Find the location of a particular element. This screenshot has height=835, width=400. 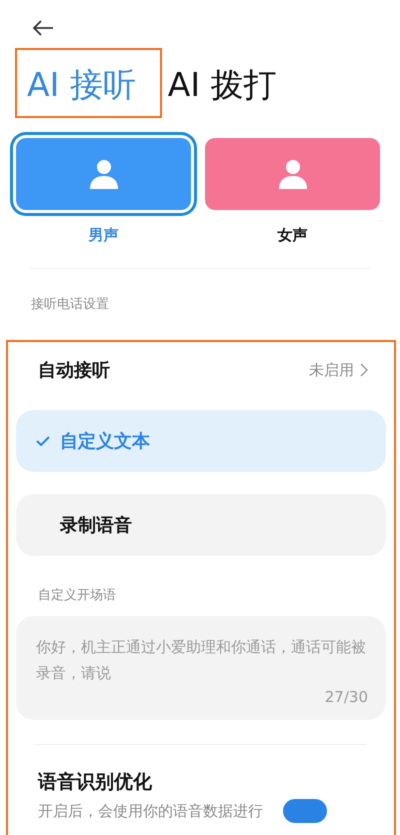

row-value: 未启用 is located at coordinates (331, 370).